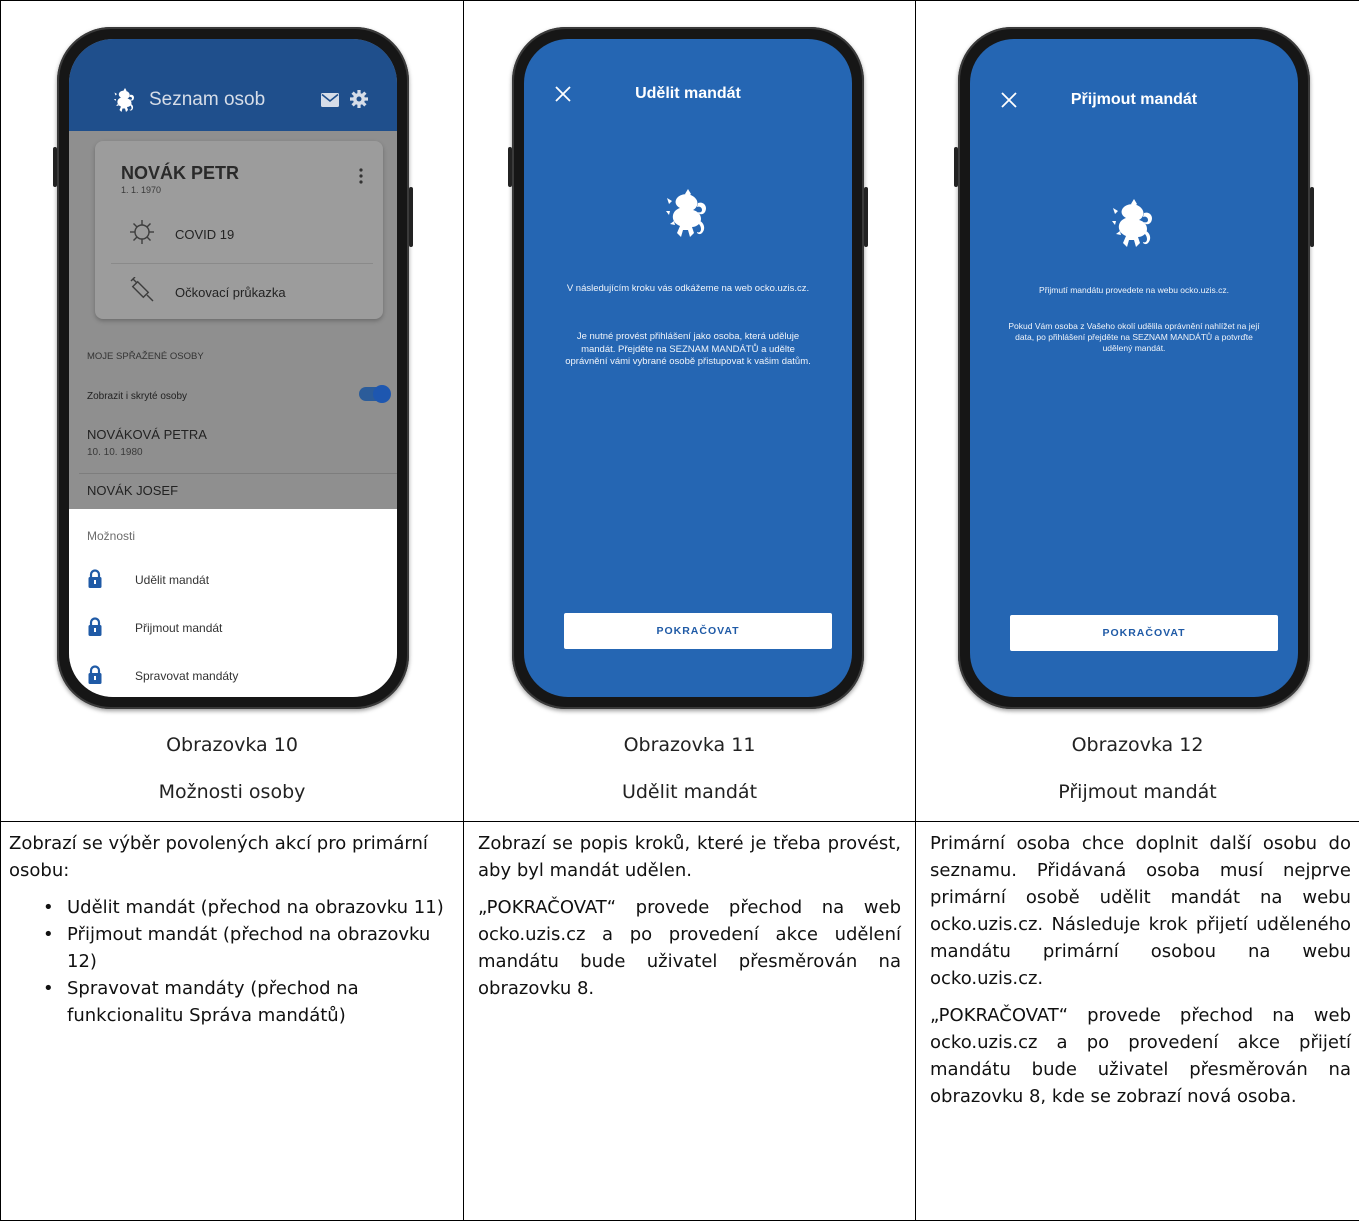 The height and width of the screenshot is (1221, 1359). Describe the element at coordinates (688, 94) in the screenshot. I see `screen-title: Udělit mandát` at that location.